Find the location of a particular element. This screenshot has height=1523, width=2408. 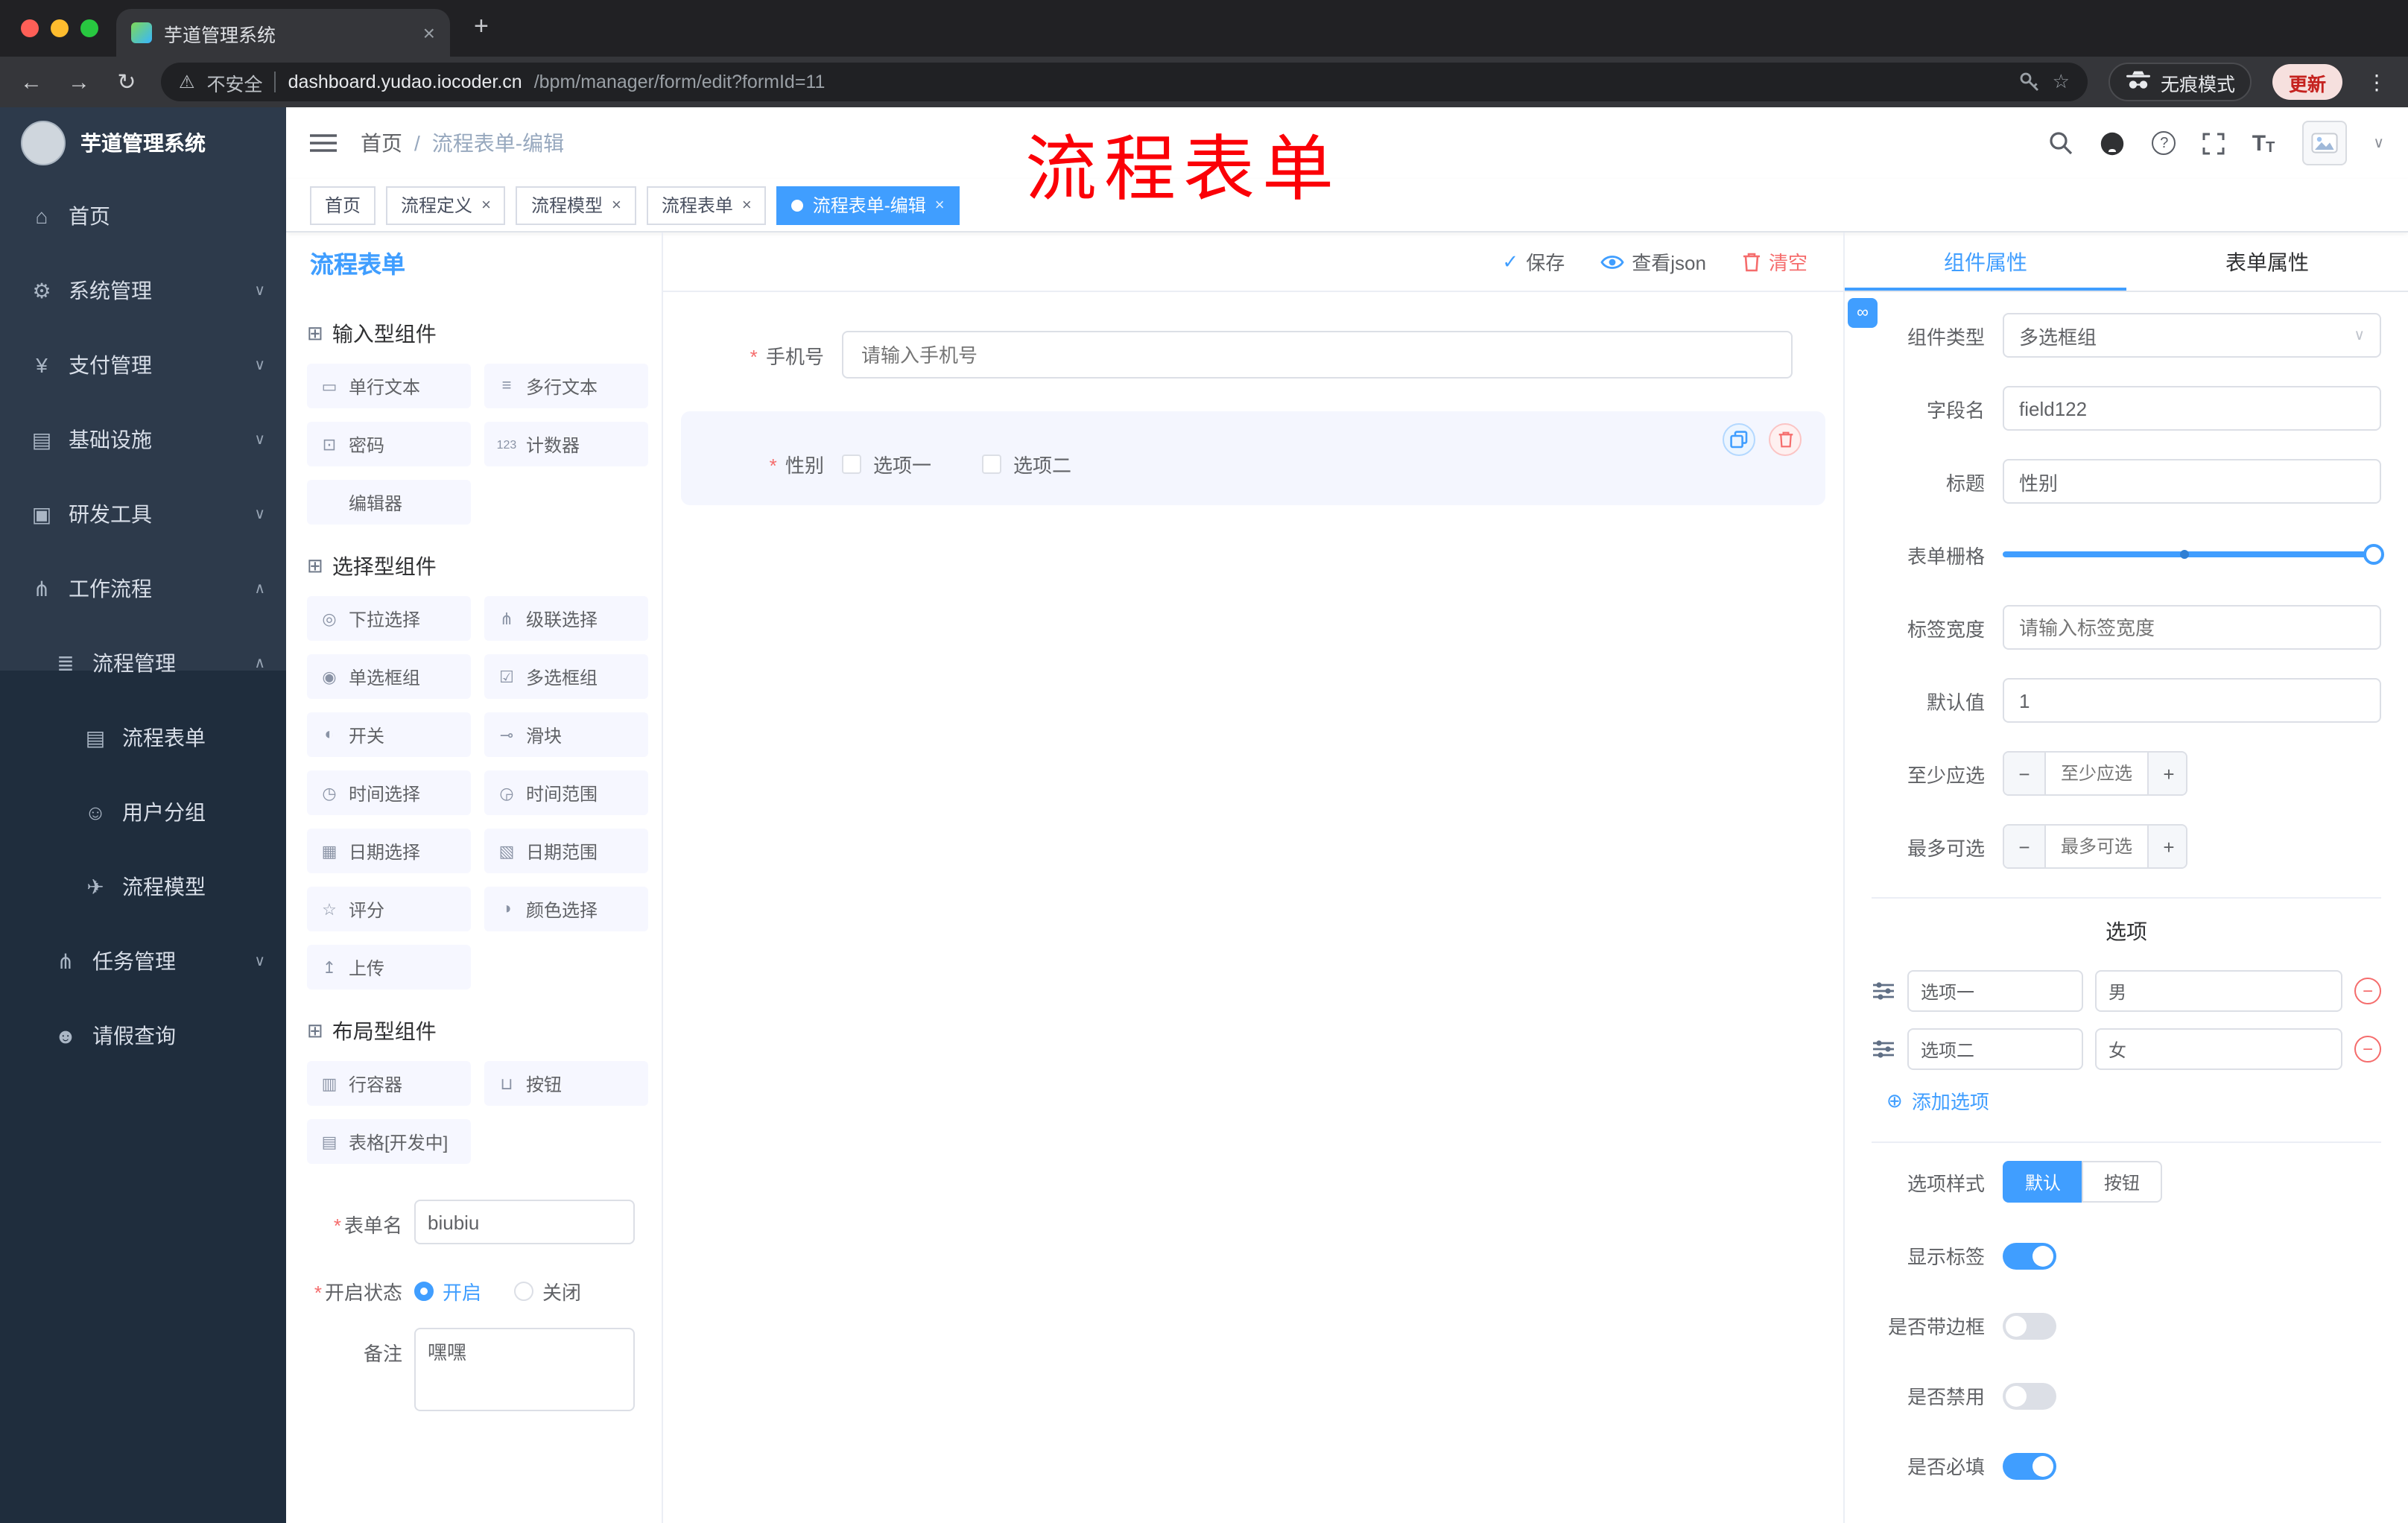

browser-tab: 芋道管理系统 × is located at coordinates (283, 33).